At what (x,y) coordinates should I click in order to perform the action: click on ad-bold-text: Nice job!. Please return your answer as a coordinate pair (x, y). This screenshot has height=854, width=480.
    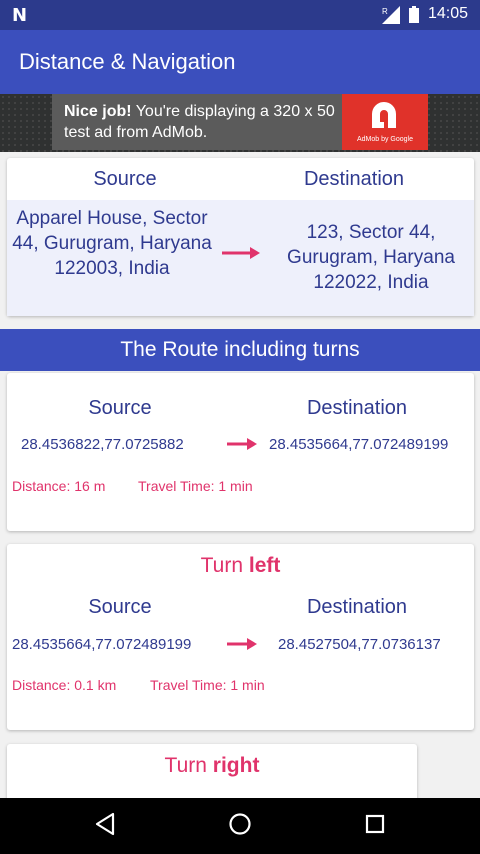
    Looking at the image, I should click on (98, 111).